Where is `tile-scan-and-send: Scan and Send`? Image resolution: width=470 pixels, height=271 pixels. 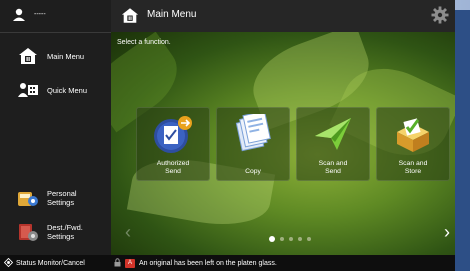
tile-scan-and-send: Scan and Send is located at coordinates (333, 144).